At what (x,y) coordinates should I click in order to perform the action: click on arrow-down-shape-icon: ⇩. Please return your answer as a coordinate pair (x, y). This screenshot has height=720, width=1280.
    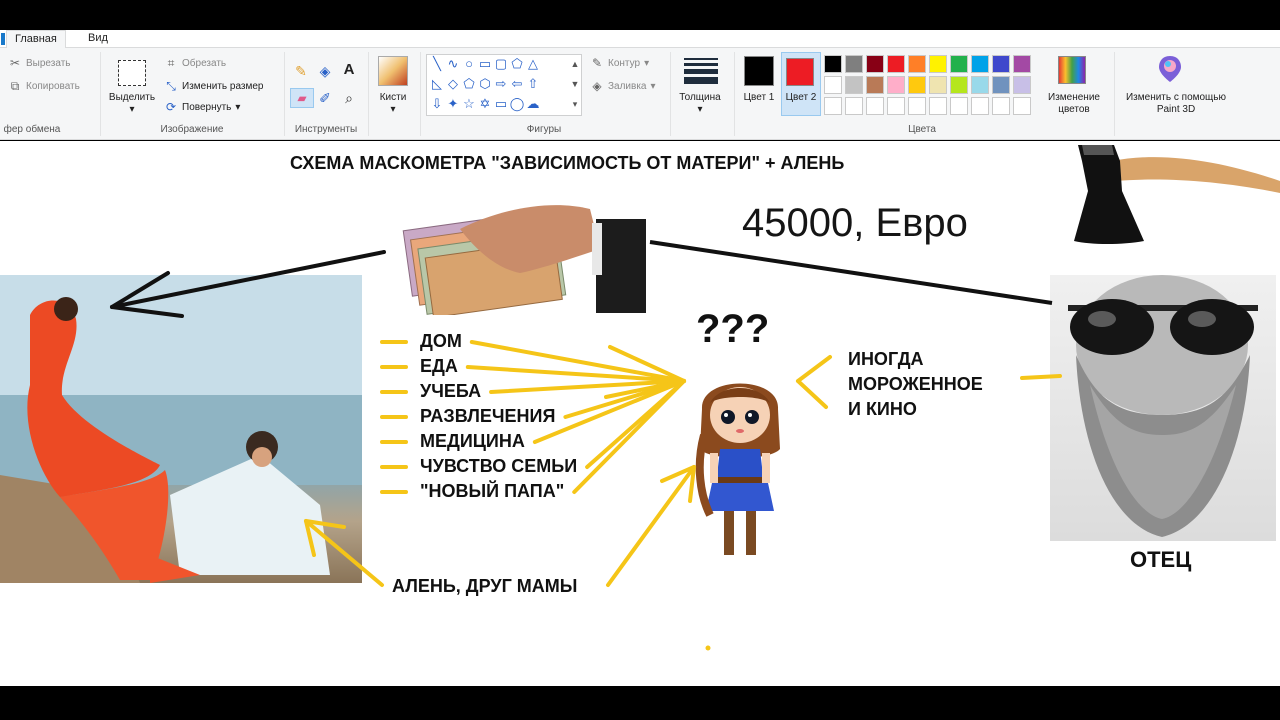
    Looking at the image, I should click on (437, 104).